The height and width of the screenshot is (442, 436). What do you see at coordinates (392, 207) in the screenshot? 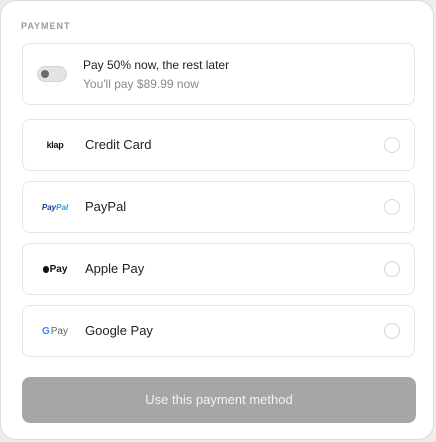
I see `paypal-radio` at bounding box center [392, 207].